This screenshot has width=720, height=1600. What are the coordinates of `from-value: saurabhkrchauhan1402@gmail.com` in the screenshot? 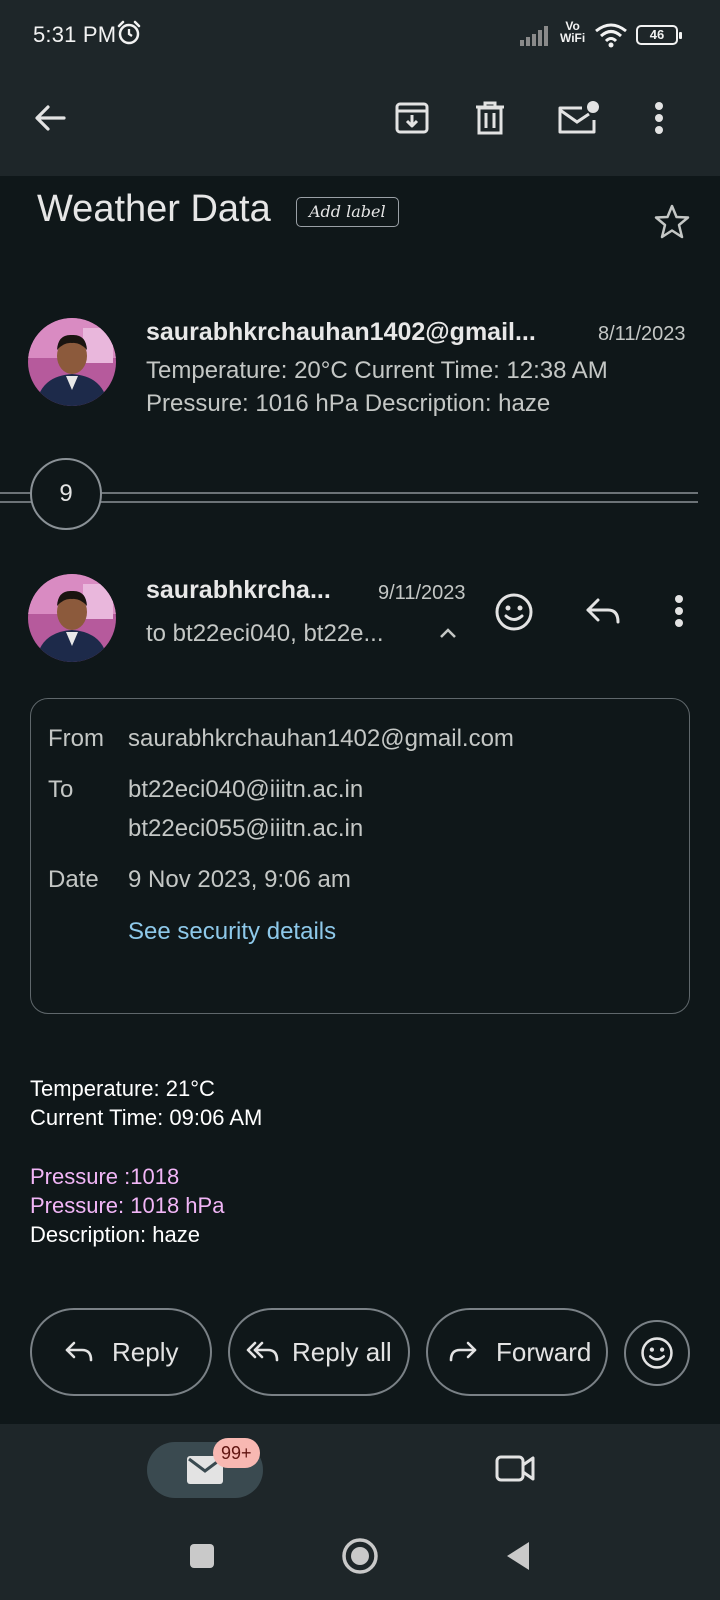 It's located at (321, 739).